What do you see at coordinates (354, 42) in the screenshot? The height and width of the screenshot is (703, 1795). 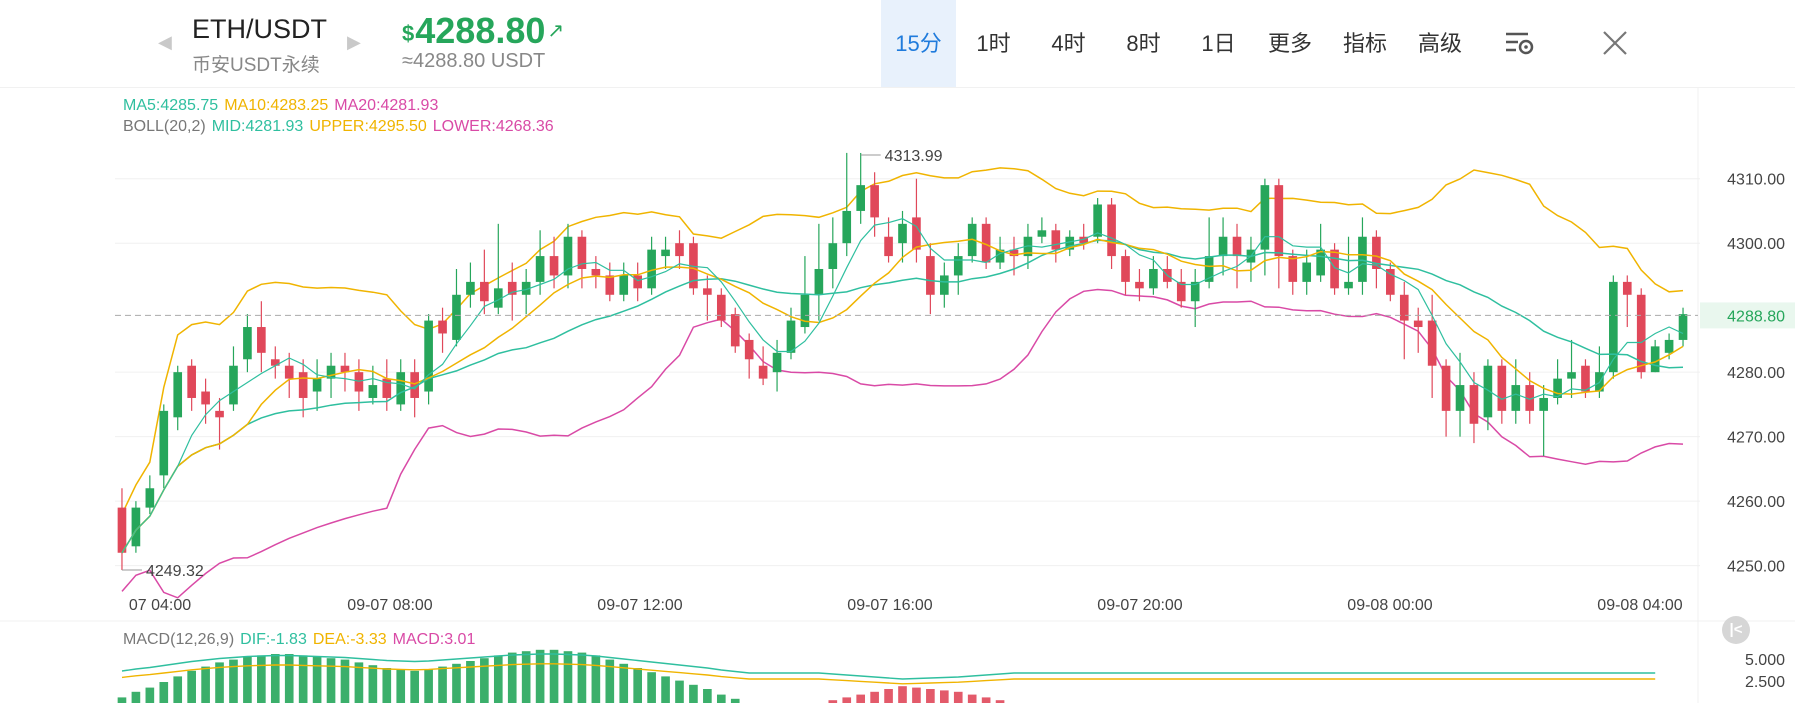 I see `next-symbol-icon: ▶` at bounding box center [354, 42].